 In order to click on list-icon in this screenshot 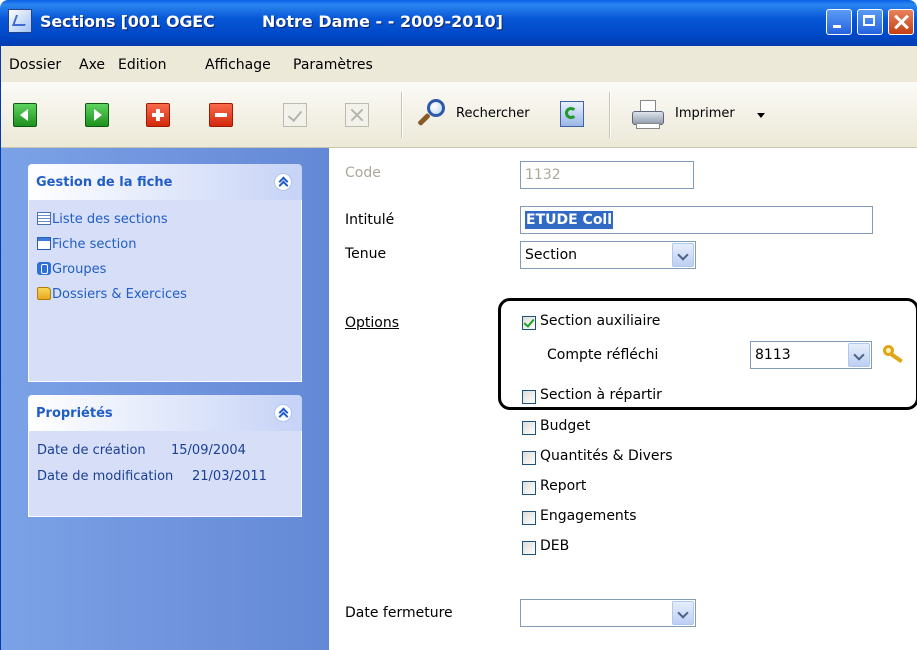, I will do `click(44, 218)`.